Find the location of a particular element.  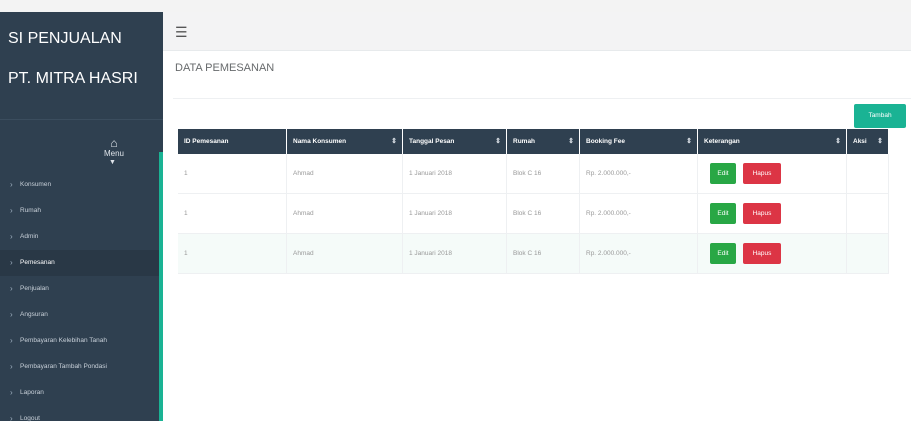

column-header-aksi: Aksi ⇕ is located at coordinates (867, 141).